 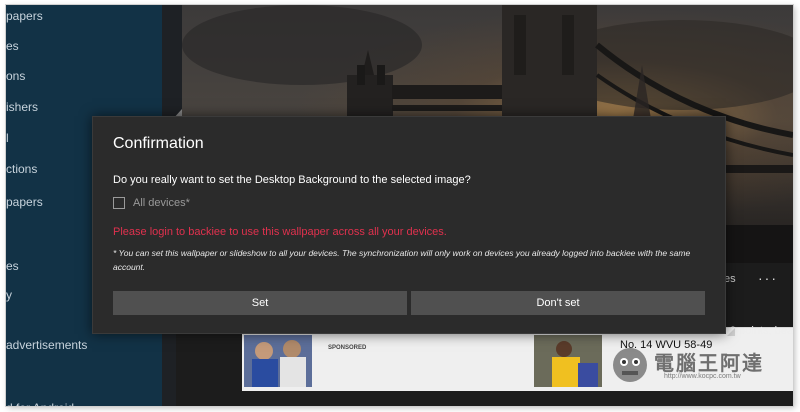 I want to click on dialog-title: Confirmation, so click(x=158, y=143).